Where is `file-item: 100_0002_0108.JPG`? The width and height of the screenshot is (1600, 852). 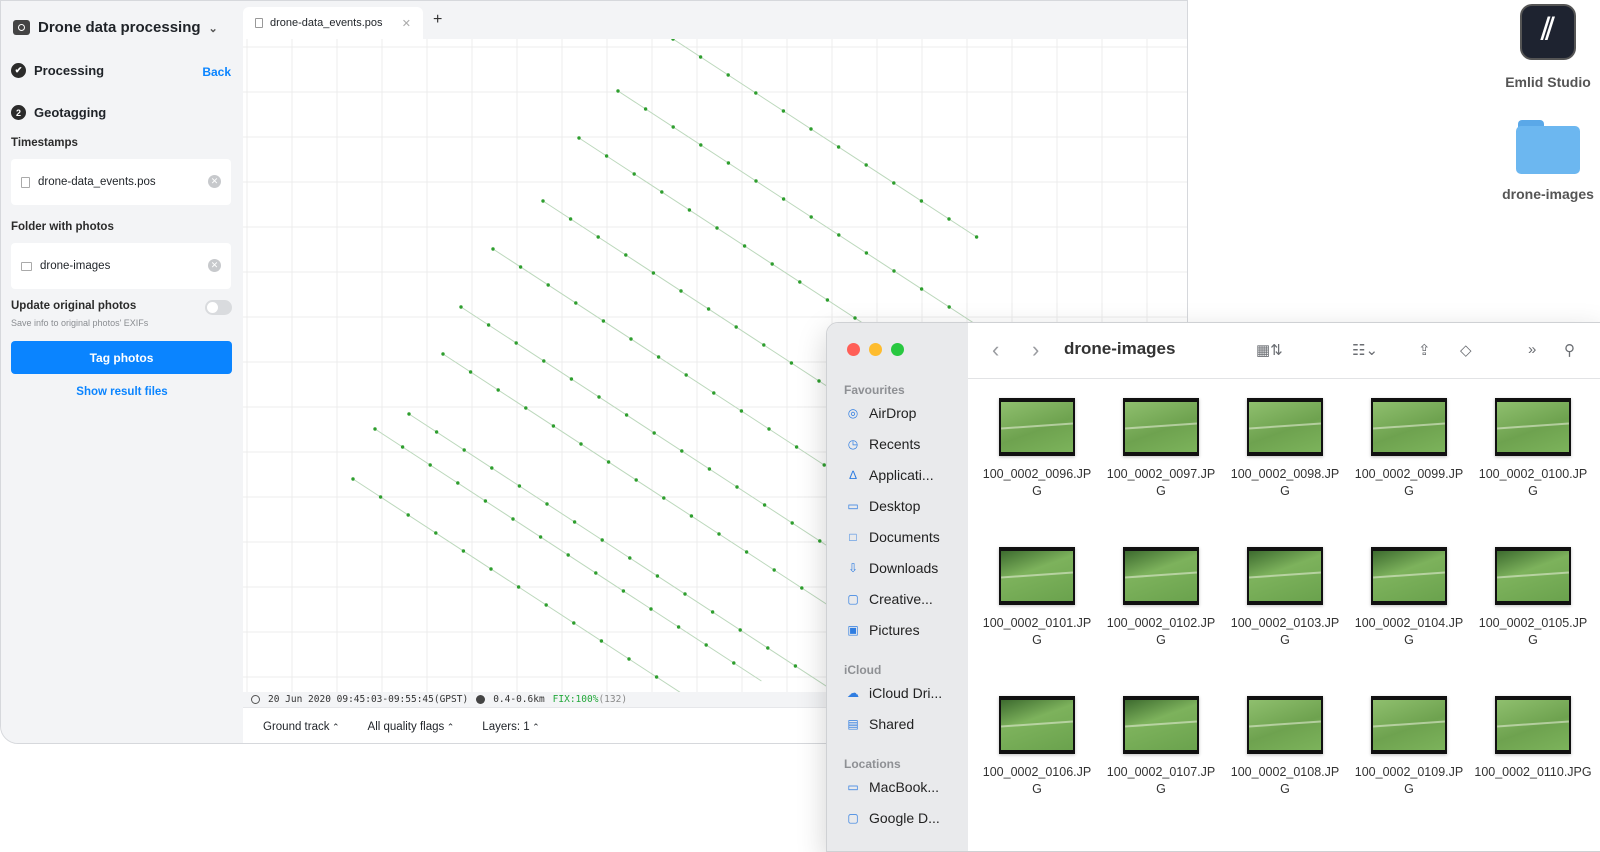
file-item: 100_0002_0108.JPG is located at coordinates (1285, 747).